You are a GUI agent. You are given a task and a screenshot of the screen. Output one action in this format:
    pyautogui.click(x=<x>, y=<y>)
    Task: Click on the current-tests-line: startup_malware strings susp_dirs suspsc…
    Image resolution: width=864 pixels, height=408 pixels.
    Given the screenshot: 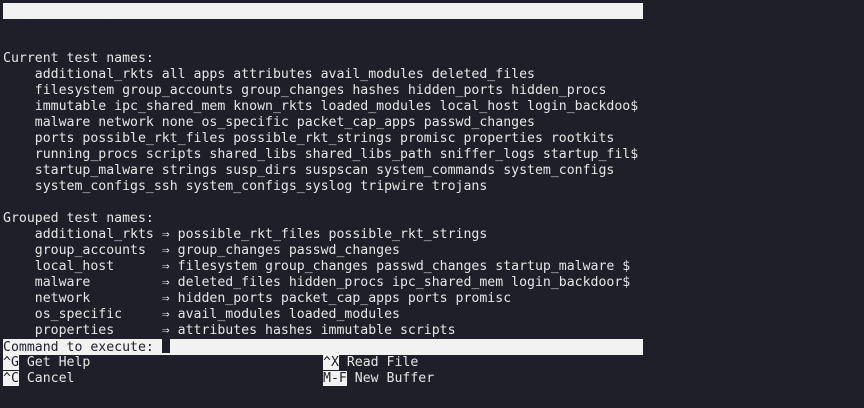 What is the action you would take?
    pyautogui.click(x=309, y=170)
    